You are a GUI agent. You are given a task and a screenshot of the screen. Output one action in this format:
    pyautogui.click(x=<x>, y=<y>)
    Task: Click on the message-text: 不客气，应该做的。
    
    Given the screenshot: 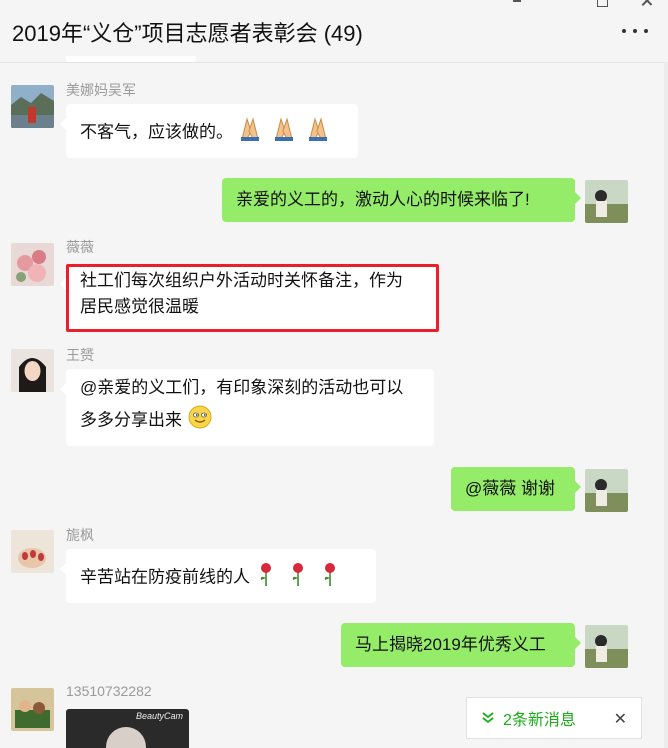 What is the action you would take?
    pyautogui.click(x=156, y=132)
    